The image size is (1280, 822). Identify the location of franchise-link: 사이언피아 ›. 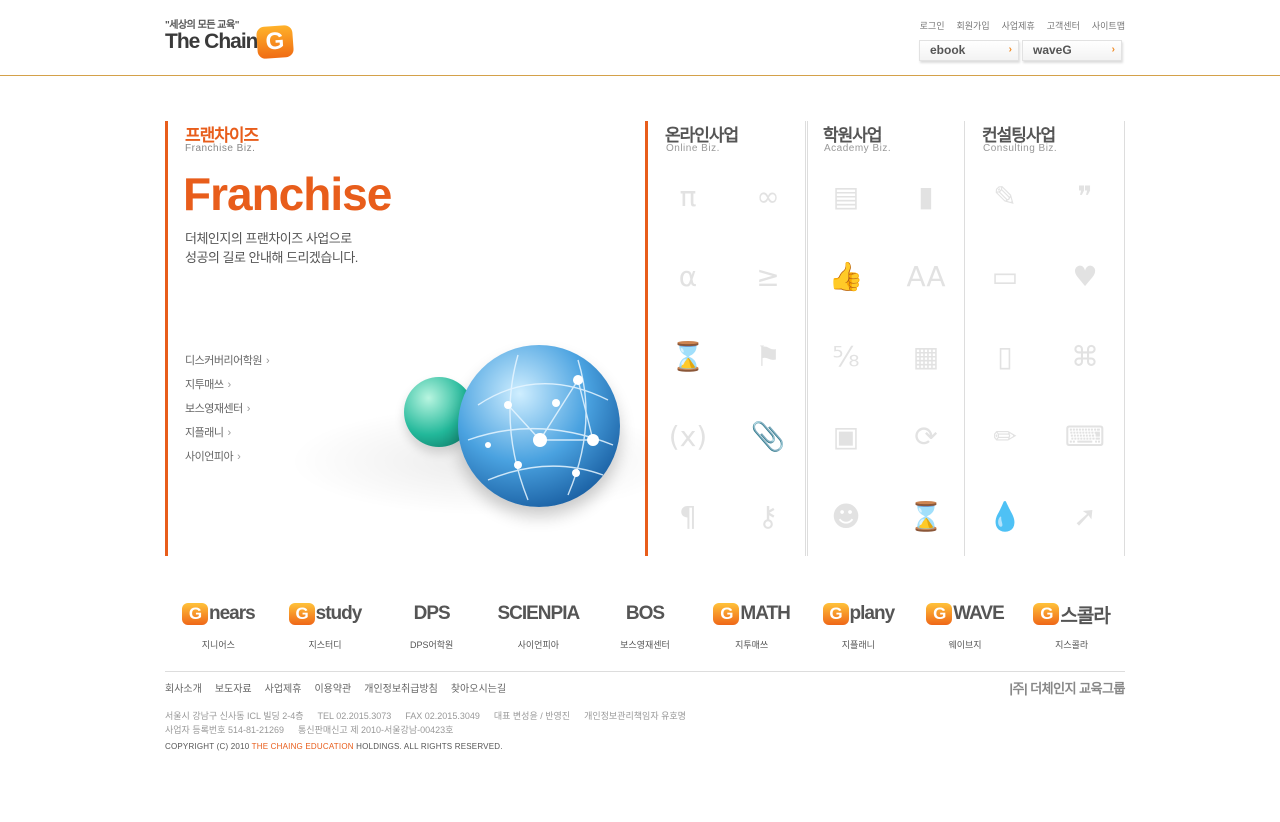
(227, 460).